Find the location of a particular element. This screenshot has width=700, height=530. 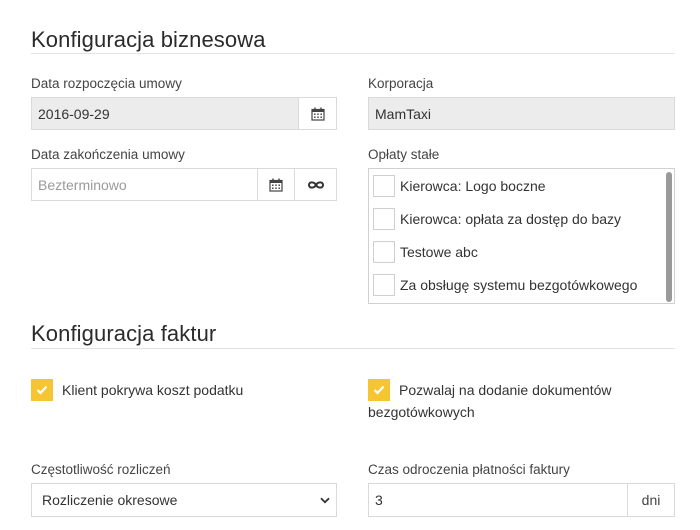

fee-item-label: Za obsługę systemu bezgotówkowego is located at coordinates (519, 285).